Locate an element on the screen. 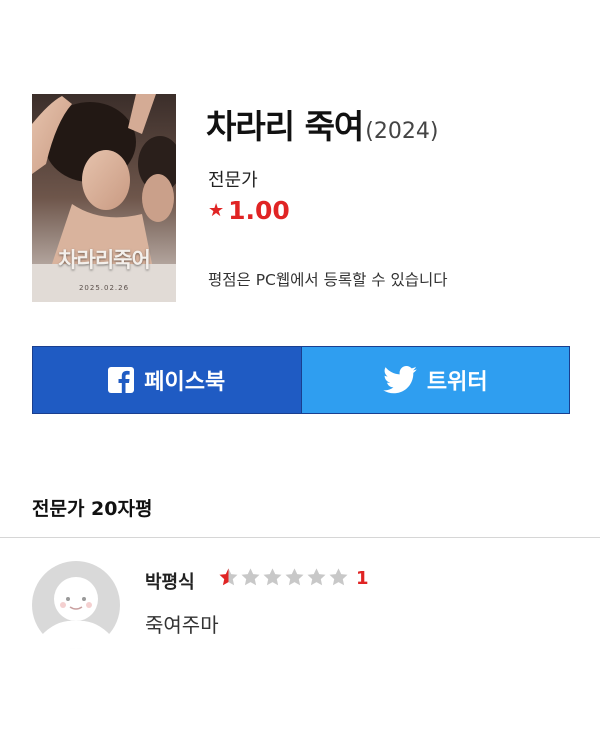 The width and height of the screenshot is (600, 750). movie-title: 차라리 죽여(2024) is located at coordinates (322, 124).